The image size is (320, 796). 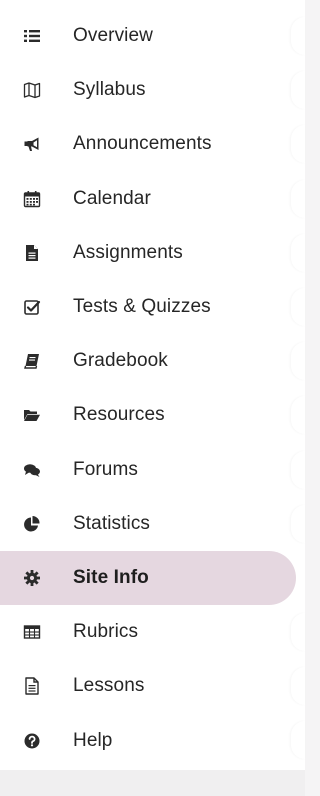 I want to click on sidebar-item-label: Calendar, so click(x=112, y=198).